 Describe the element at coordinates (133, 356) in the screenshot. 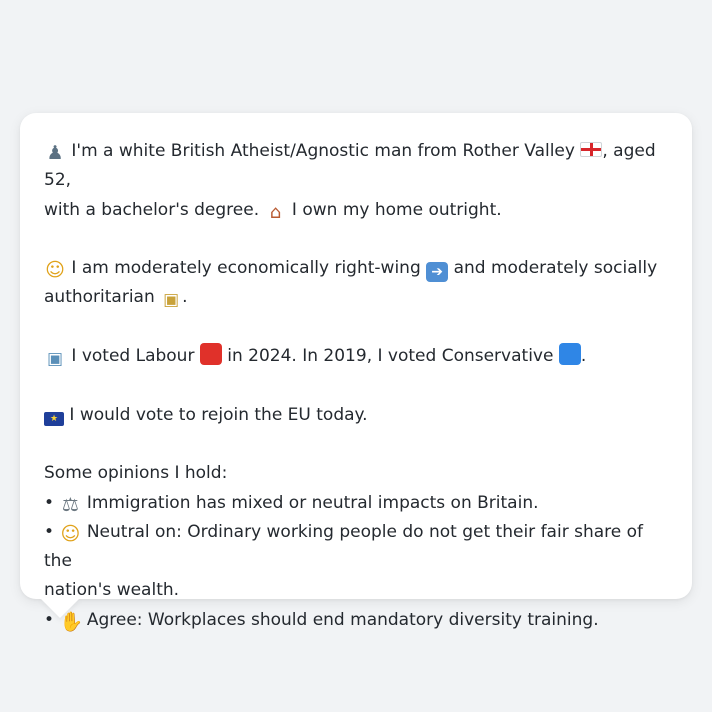

I see `voting-labour-text: I voted Labour` at that location.